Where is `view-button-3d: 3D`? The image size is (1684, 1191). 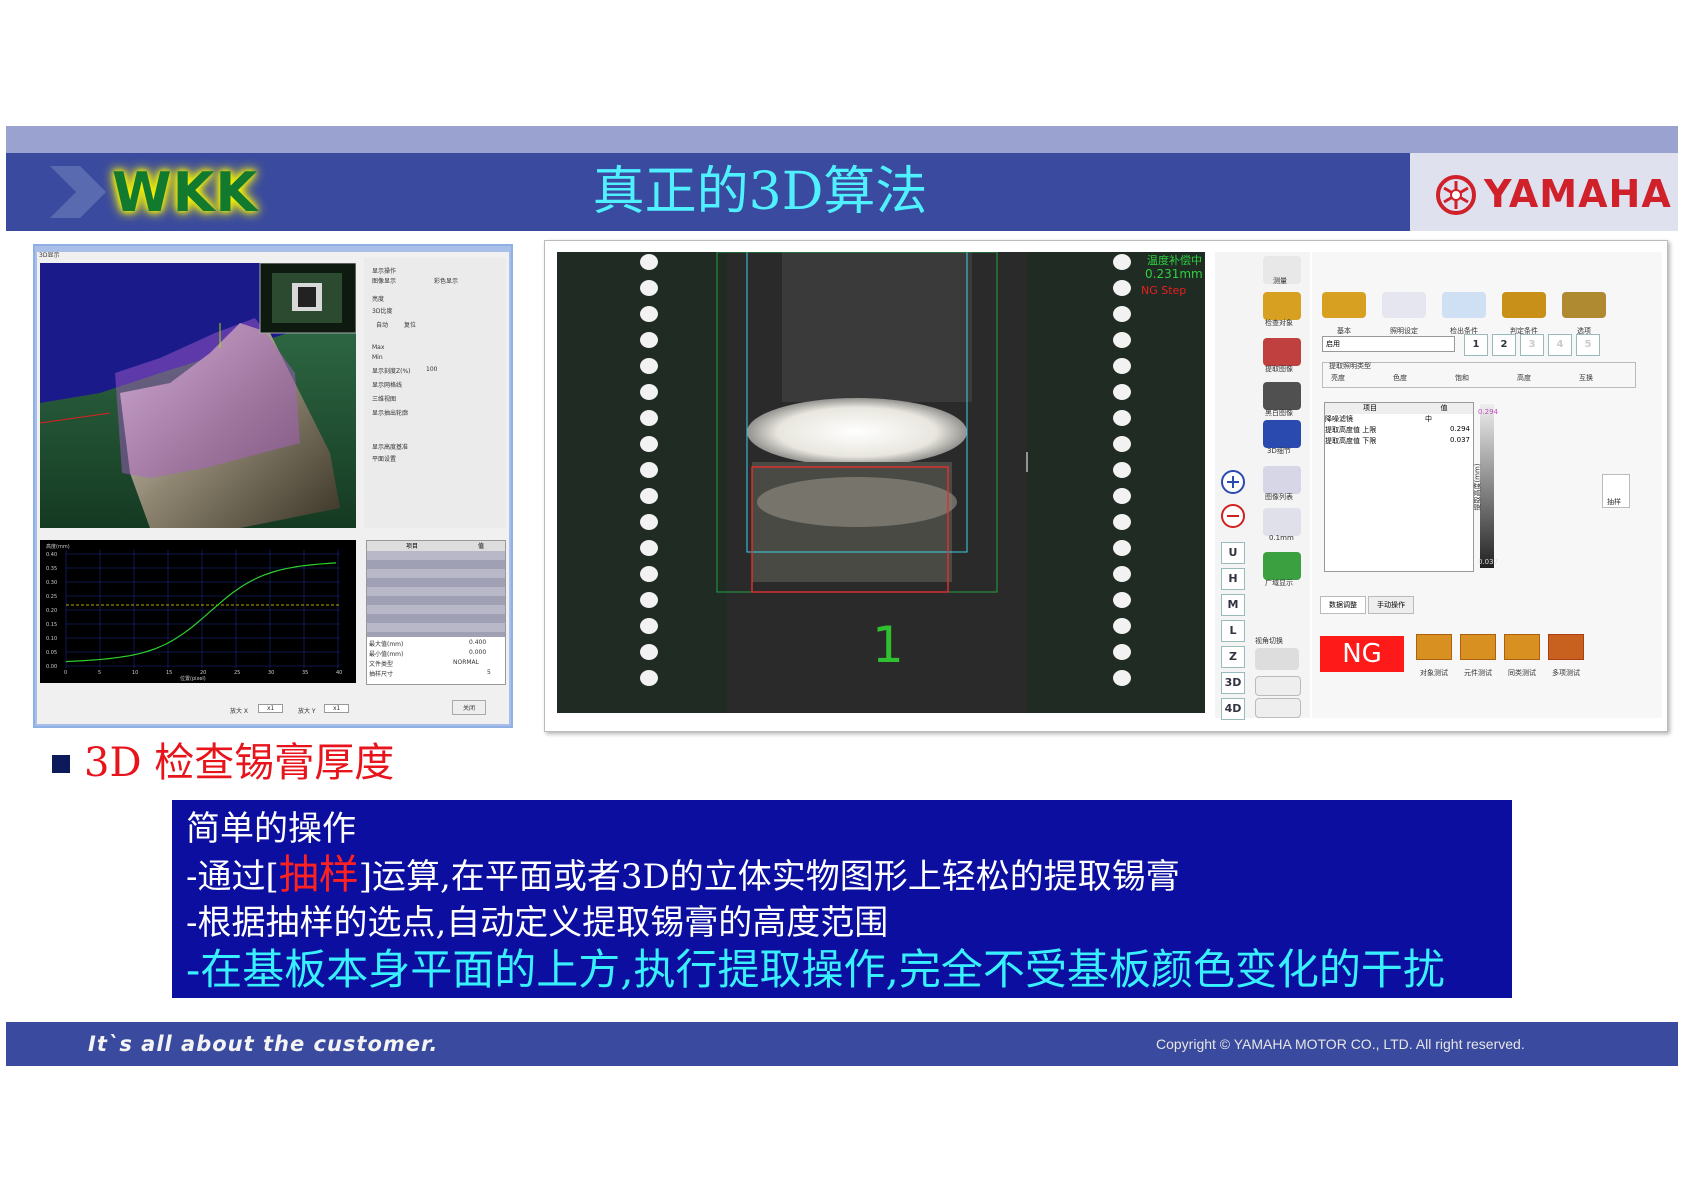 view-button-3d: 3D is located at coordinates (1233, 683).